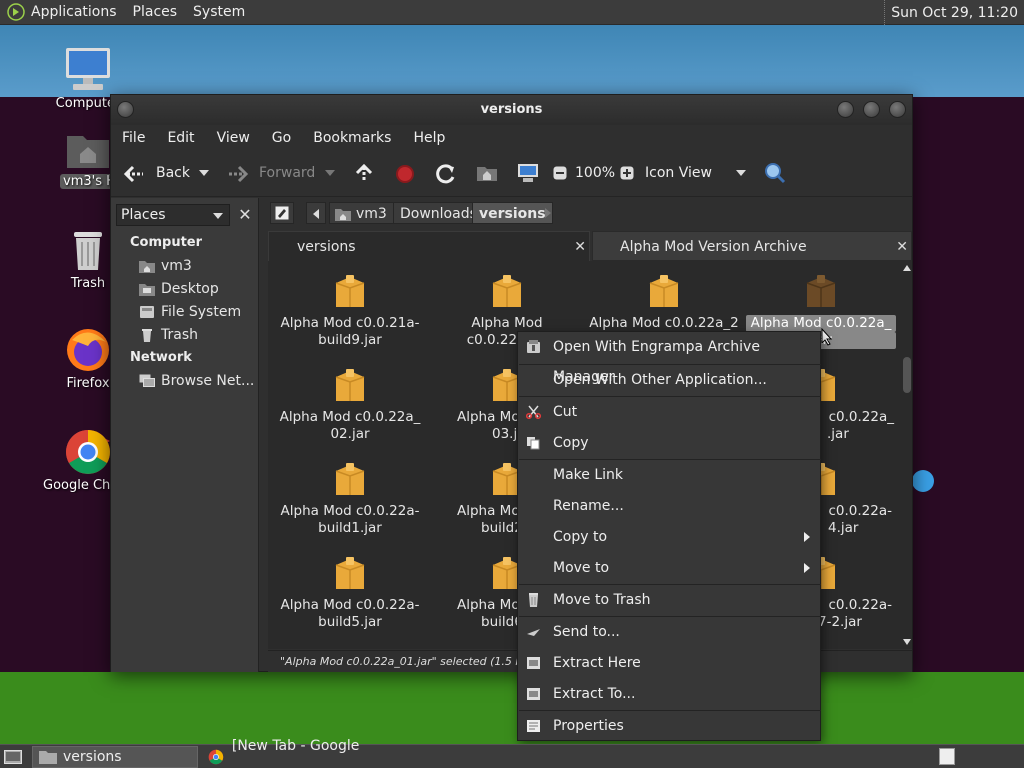 The image size is (1024, 768). I want to click on back-history-dropdown-icon, so click(204, 173).